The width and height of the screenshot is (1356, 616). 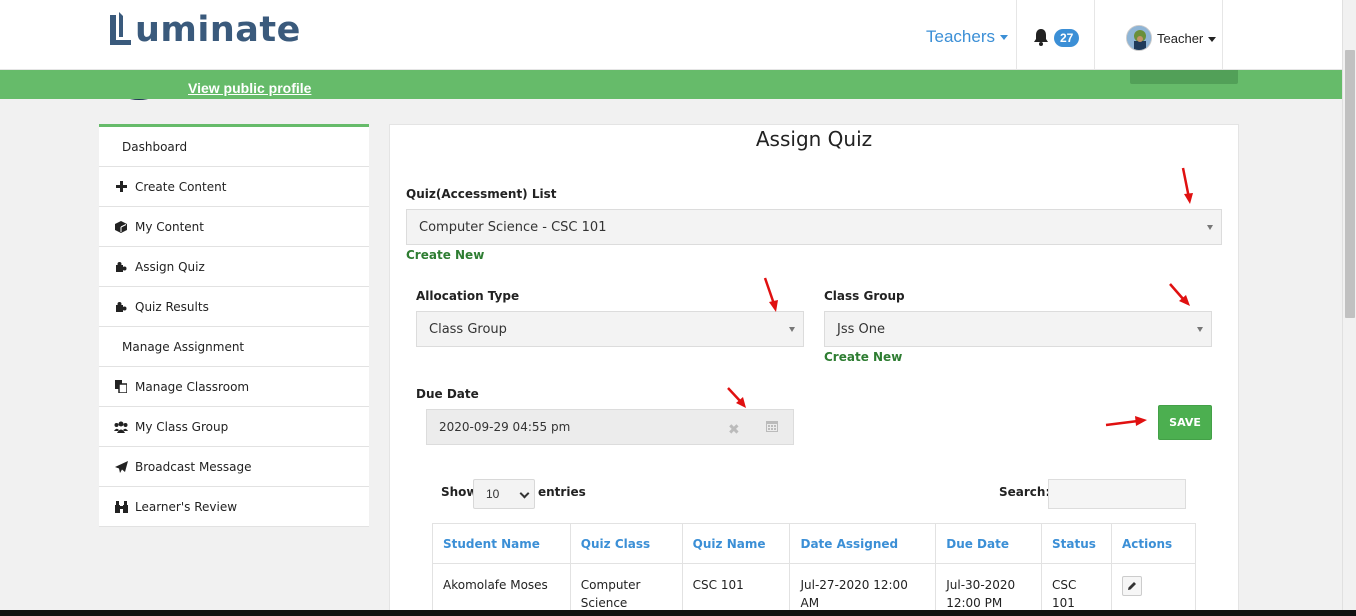 I want to click on create-new-group-link: Create New, so click(x=863, y=357).